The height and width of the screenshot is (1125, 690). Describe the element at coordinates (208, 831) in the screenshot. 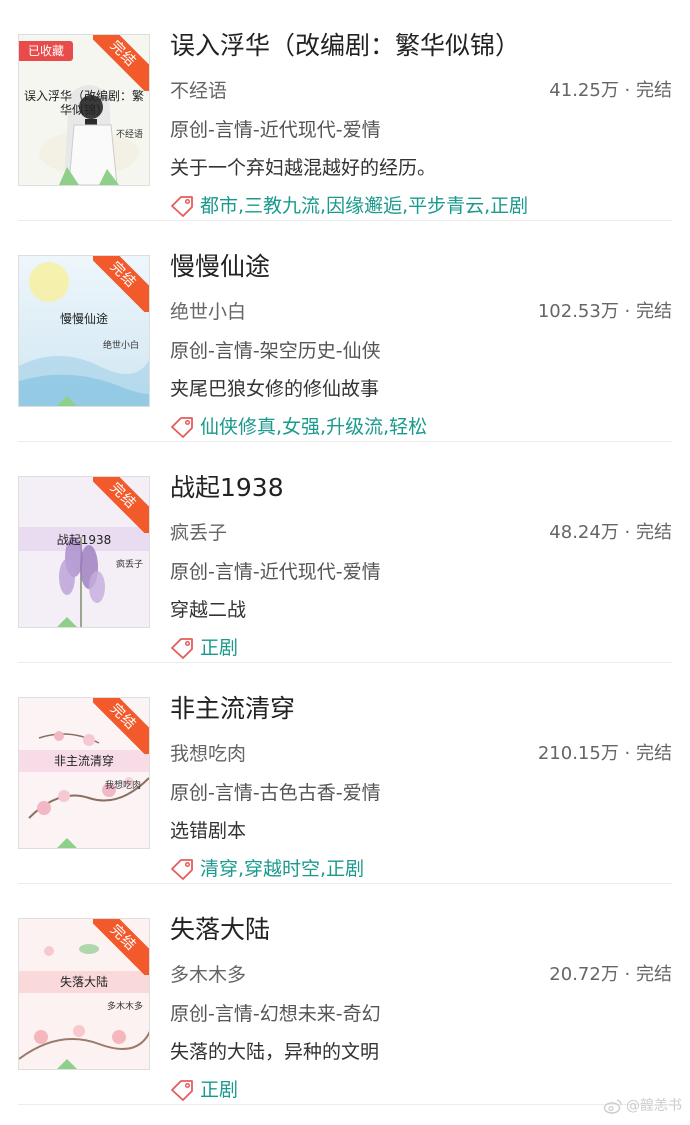

I see `book-description: 选错剧本` at that location.